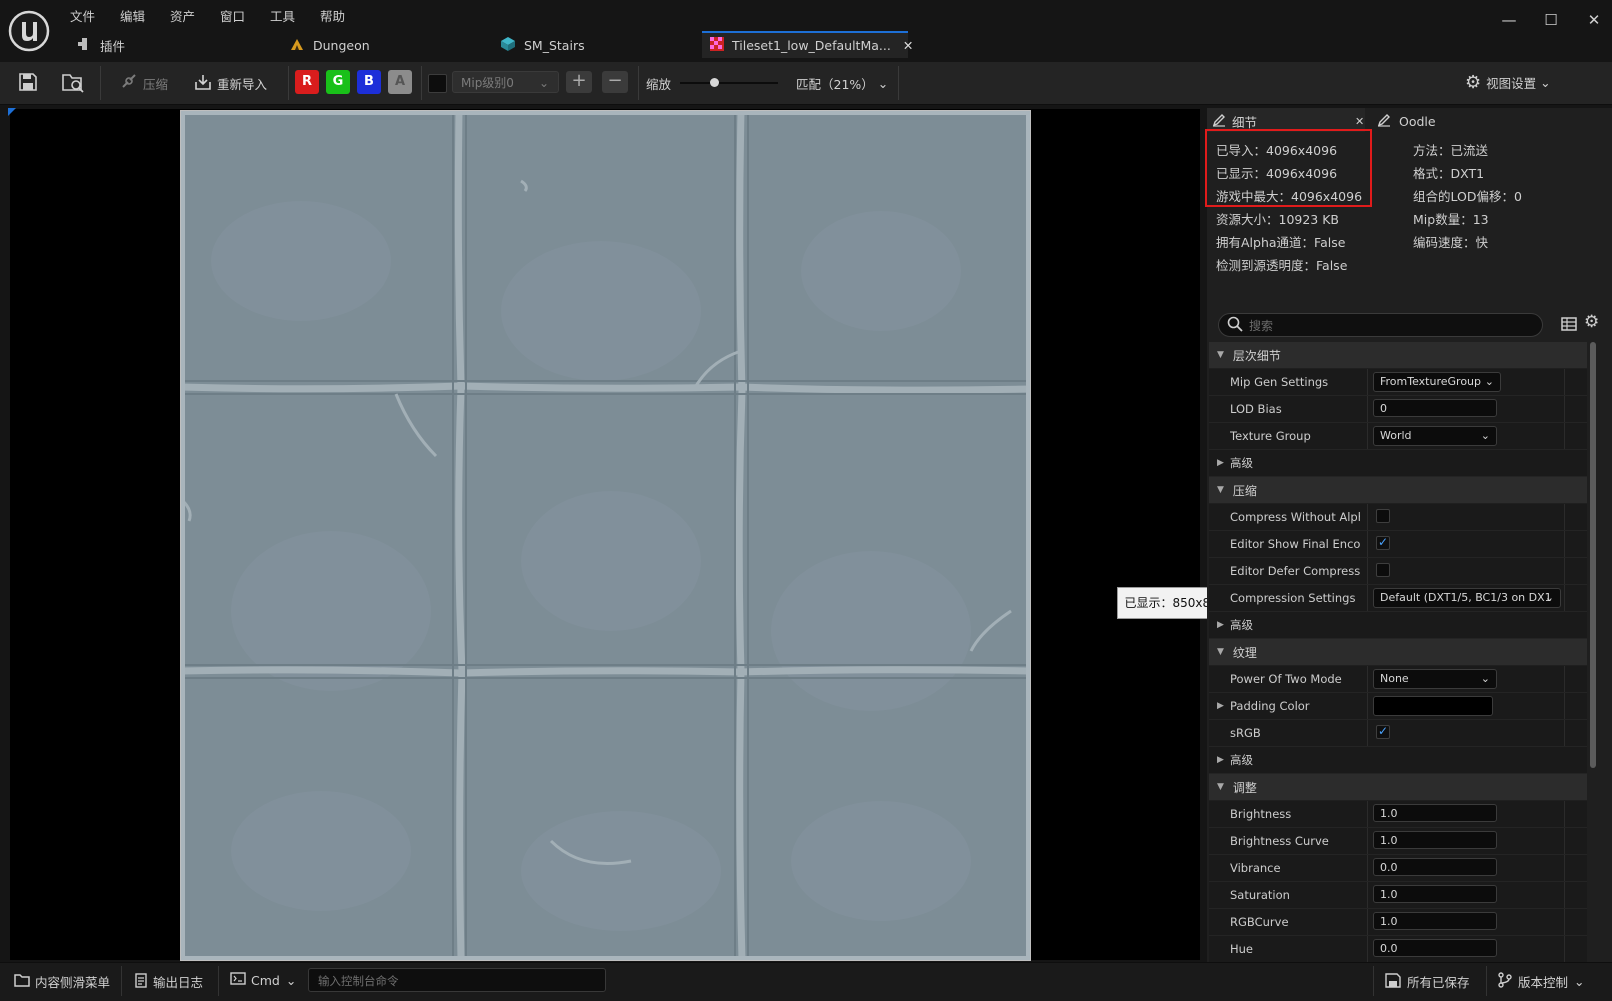 The height and width of the screenshot is (1001, 1612). What do you see at coordinates (144, 83) in the screenshot?
I see `compress-button: 压缩` at bounding box center [144, 83].